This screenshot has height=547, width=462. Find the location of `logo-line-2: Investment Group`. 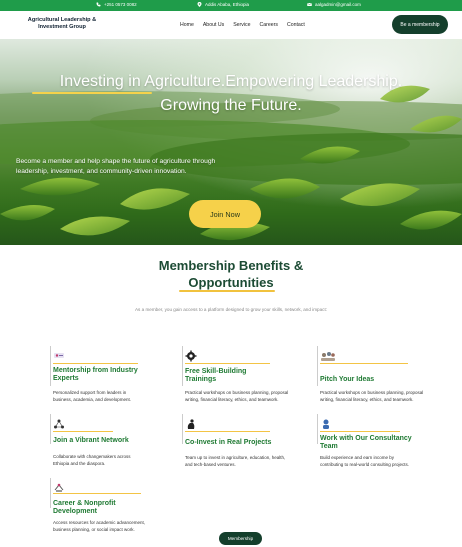

logo-line-2: Investment Group is located at coordinates (62, 27).